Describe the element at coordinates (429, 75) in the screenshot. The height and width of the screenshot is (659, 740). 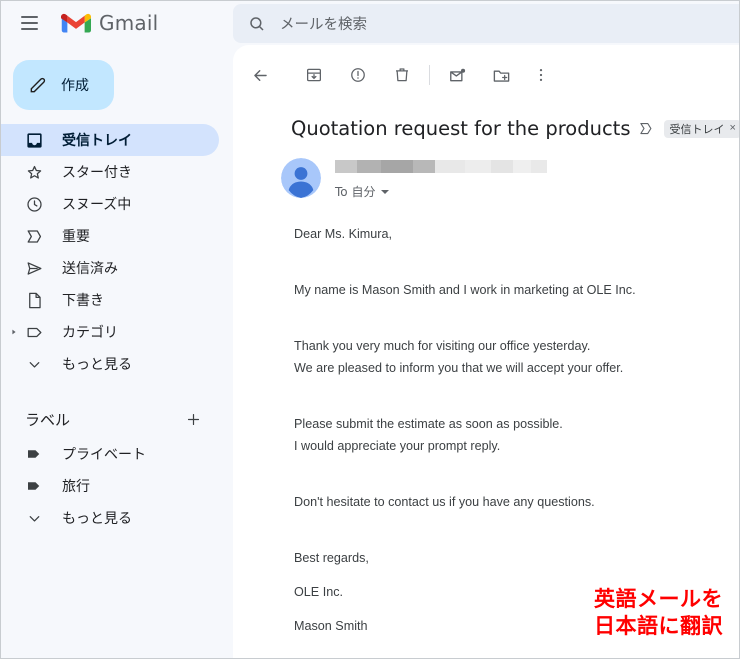
I see `toolbar-divider` at that location.